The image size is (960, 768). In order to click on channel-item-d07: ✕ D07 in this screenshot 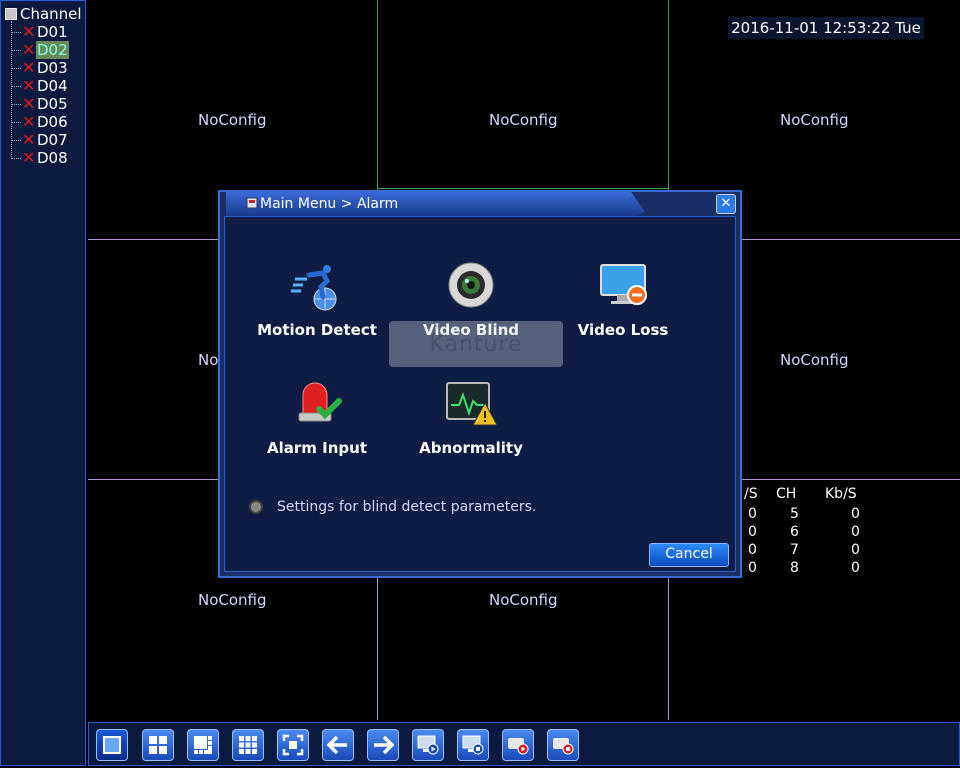, I will do `click(40, 140)`.